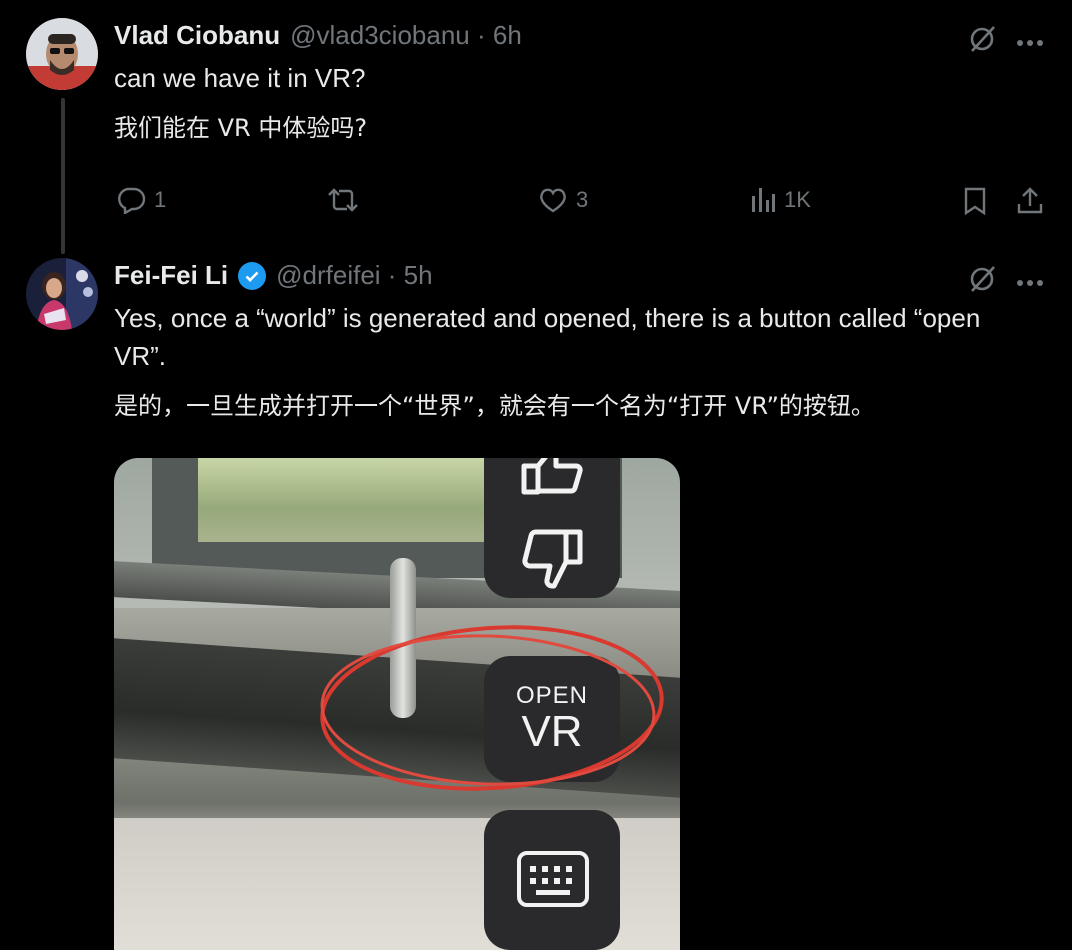 The image size is (1072, 950). Describe the element at coordinates (797, 199) in the screenshot. I see `views-count: 1K` at that location.